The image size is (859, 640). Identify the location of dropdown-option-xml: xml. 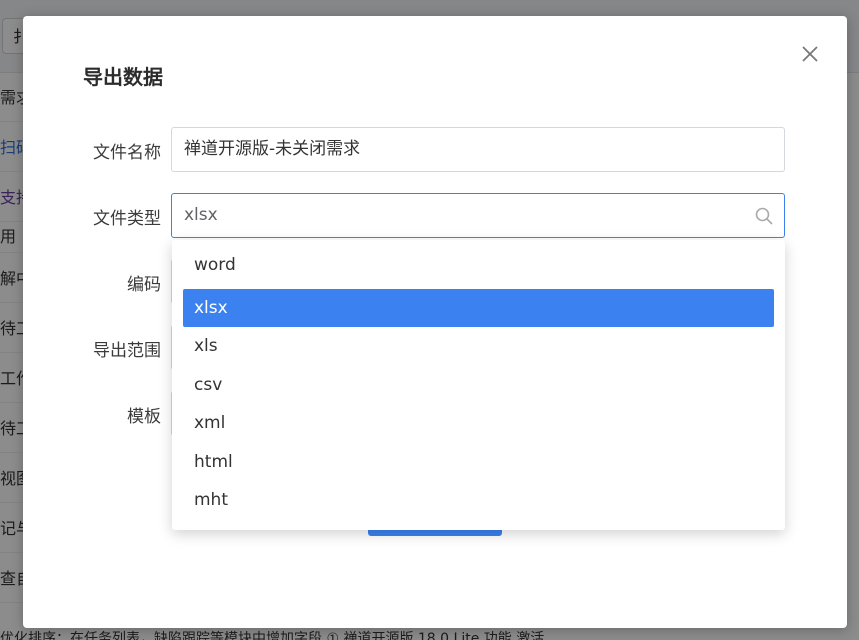
(478, 423).